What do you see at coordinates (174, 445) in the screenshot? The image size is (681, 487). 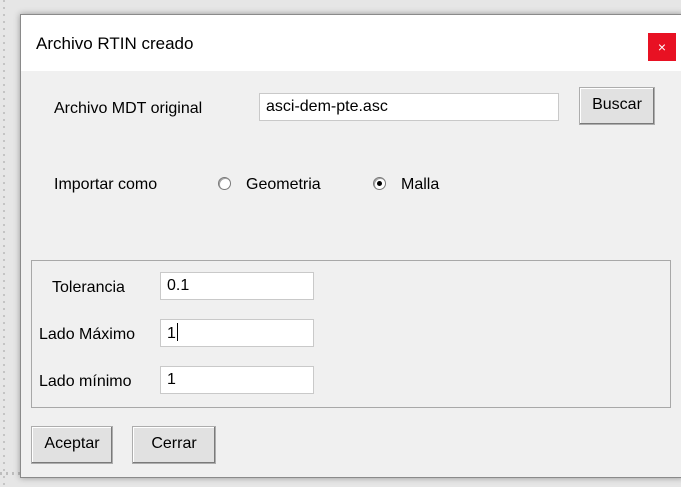 I see `close-button: Cerrar` at bounding box center [174, 445].